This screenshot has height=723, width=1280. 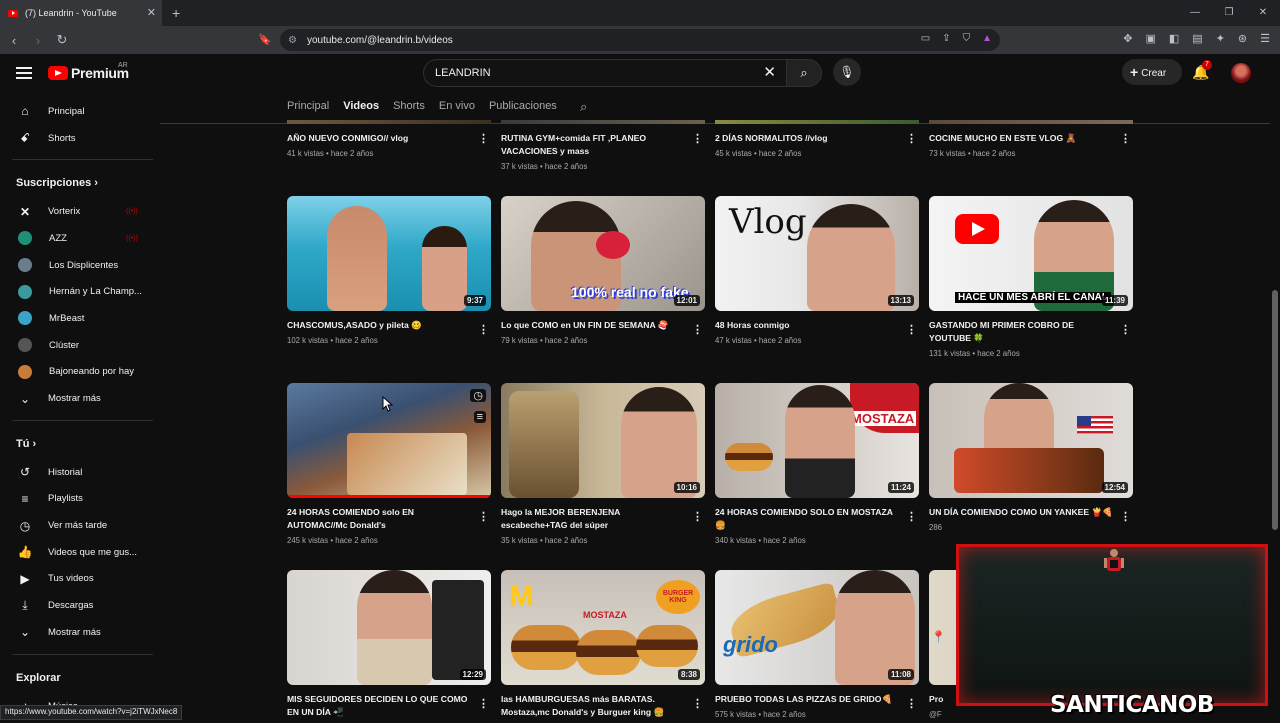 I want to click on sidebar-item-downloads: ⤓ Descargas, so click(x=80, y=605).